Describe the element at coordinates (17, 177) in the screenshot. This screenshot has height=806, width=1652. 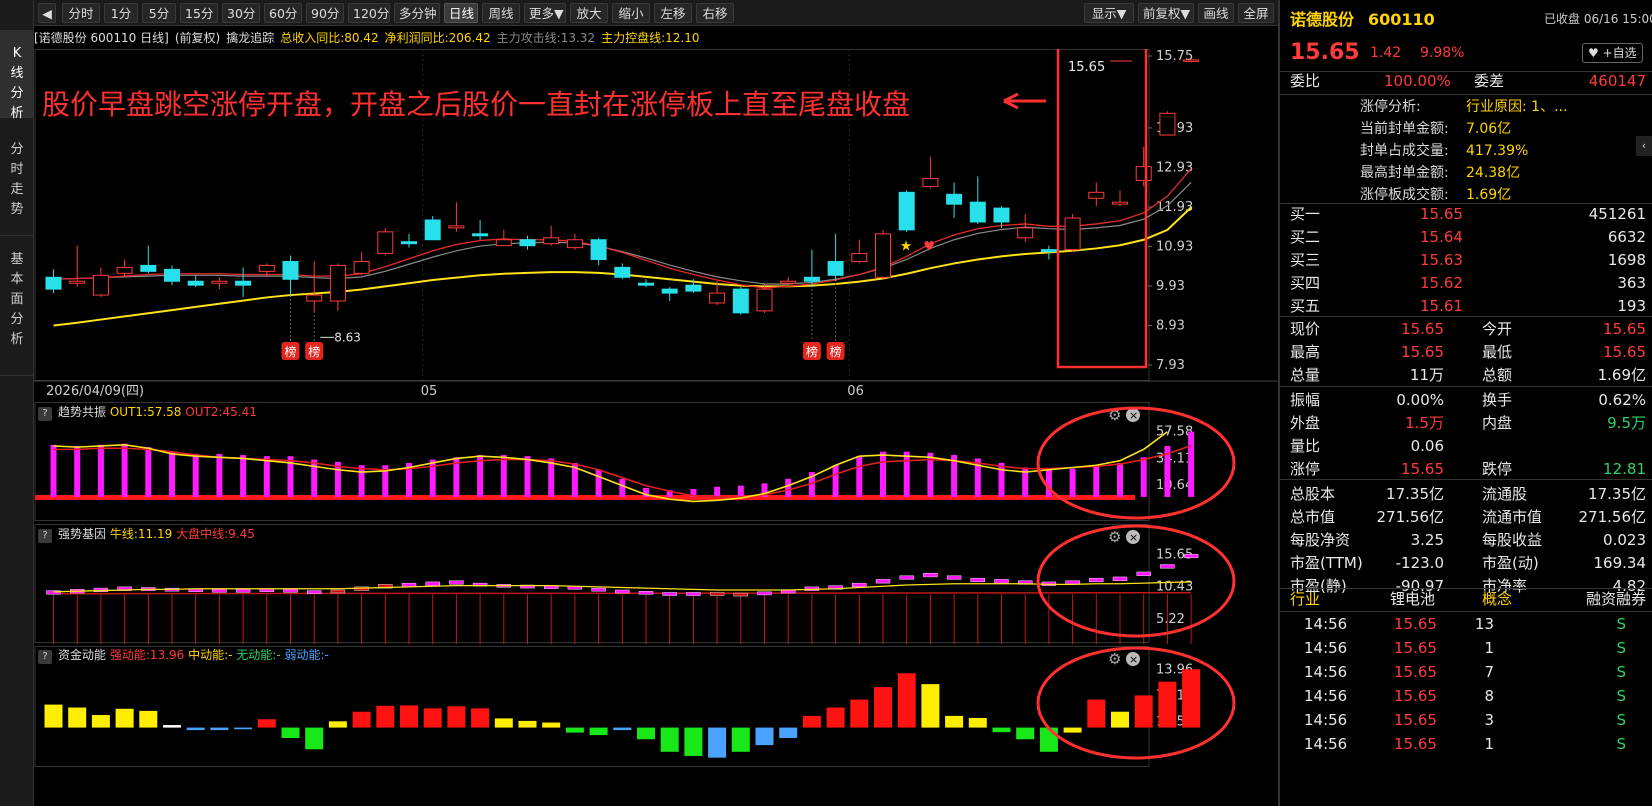
I see `tab-intraday: 分时走势` at that location.